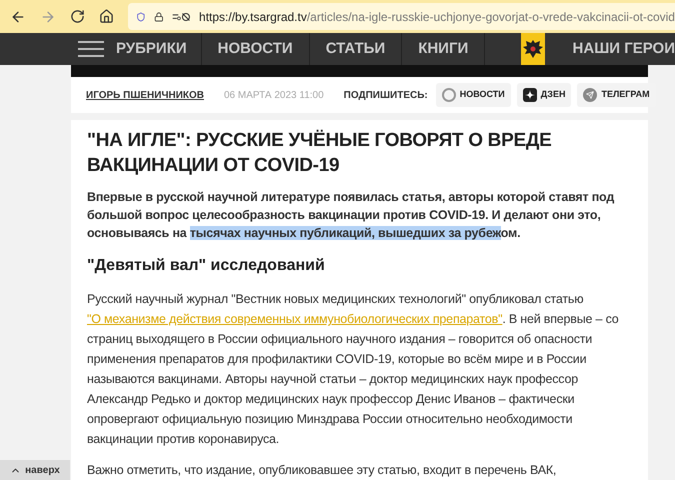  I want to click on nav-link: НАШИ ГЕРОИ, so click(623, 49).